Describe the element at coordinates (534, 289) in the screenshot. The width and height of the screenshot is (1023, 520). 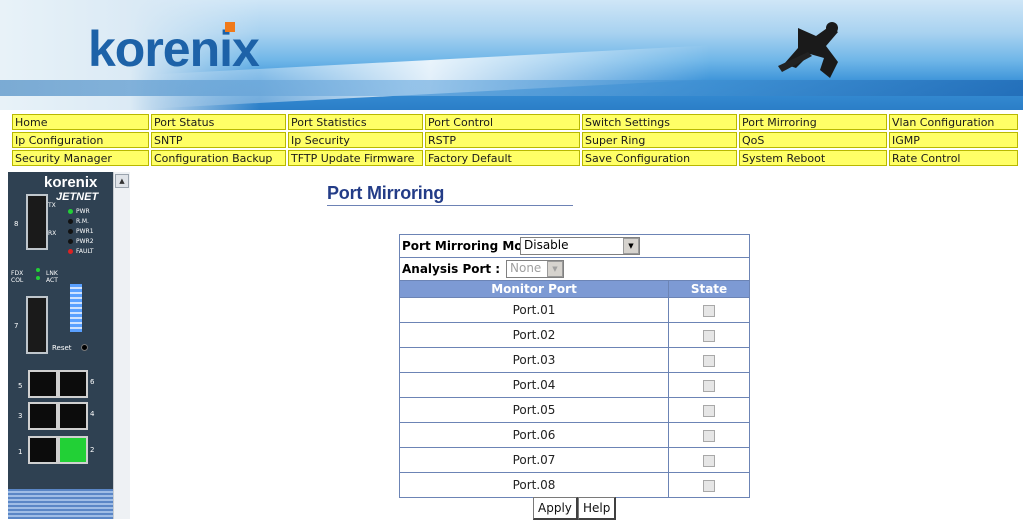
I see `col-monitor-port: Monitor Port` at that location.